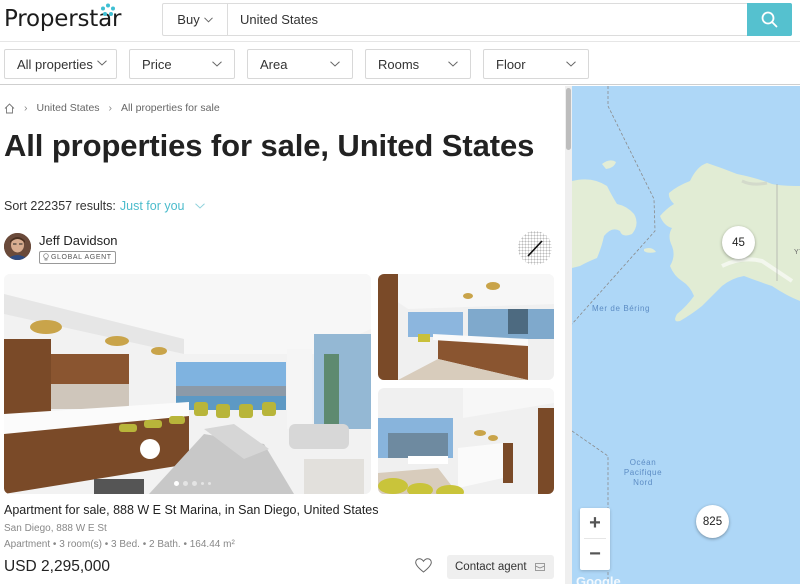  Describe the element at coordinates (487, 19) in the screenshot. I see `location-search-input` at that location.